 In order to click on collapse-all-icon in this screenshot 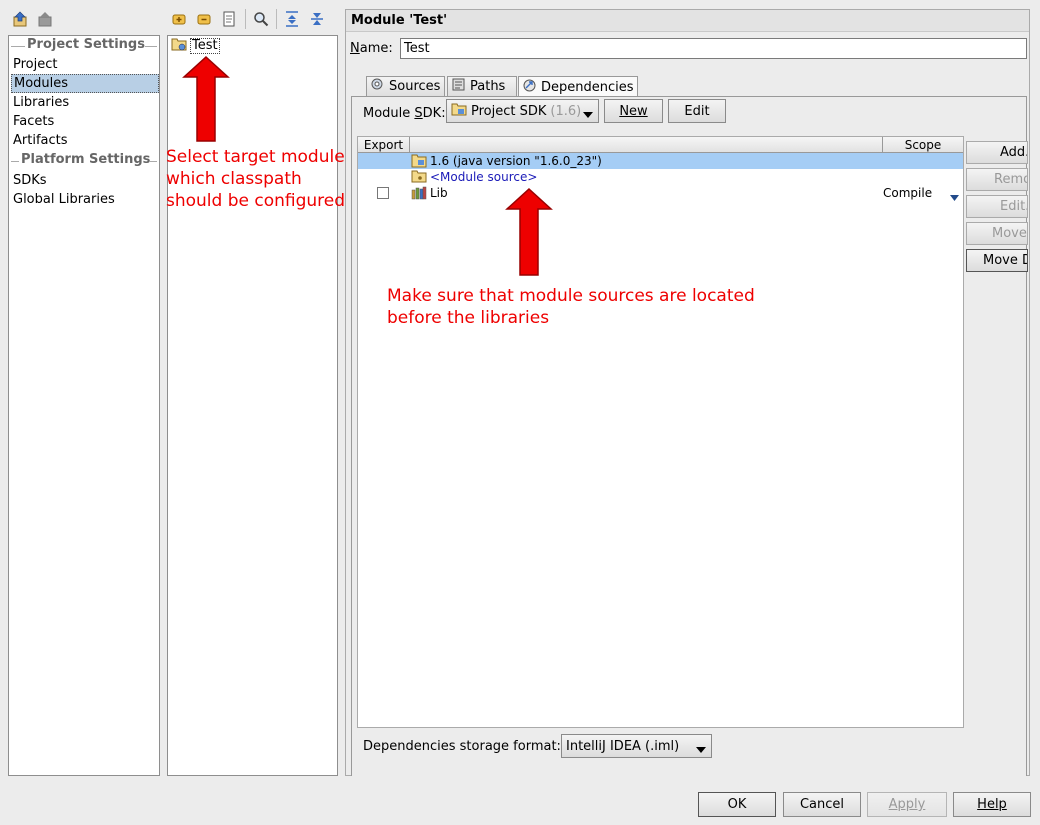, I will do `click(317, 19)`.